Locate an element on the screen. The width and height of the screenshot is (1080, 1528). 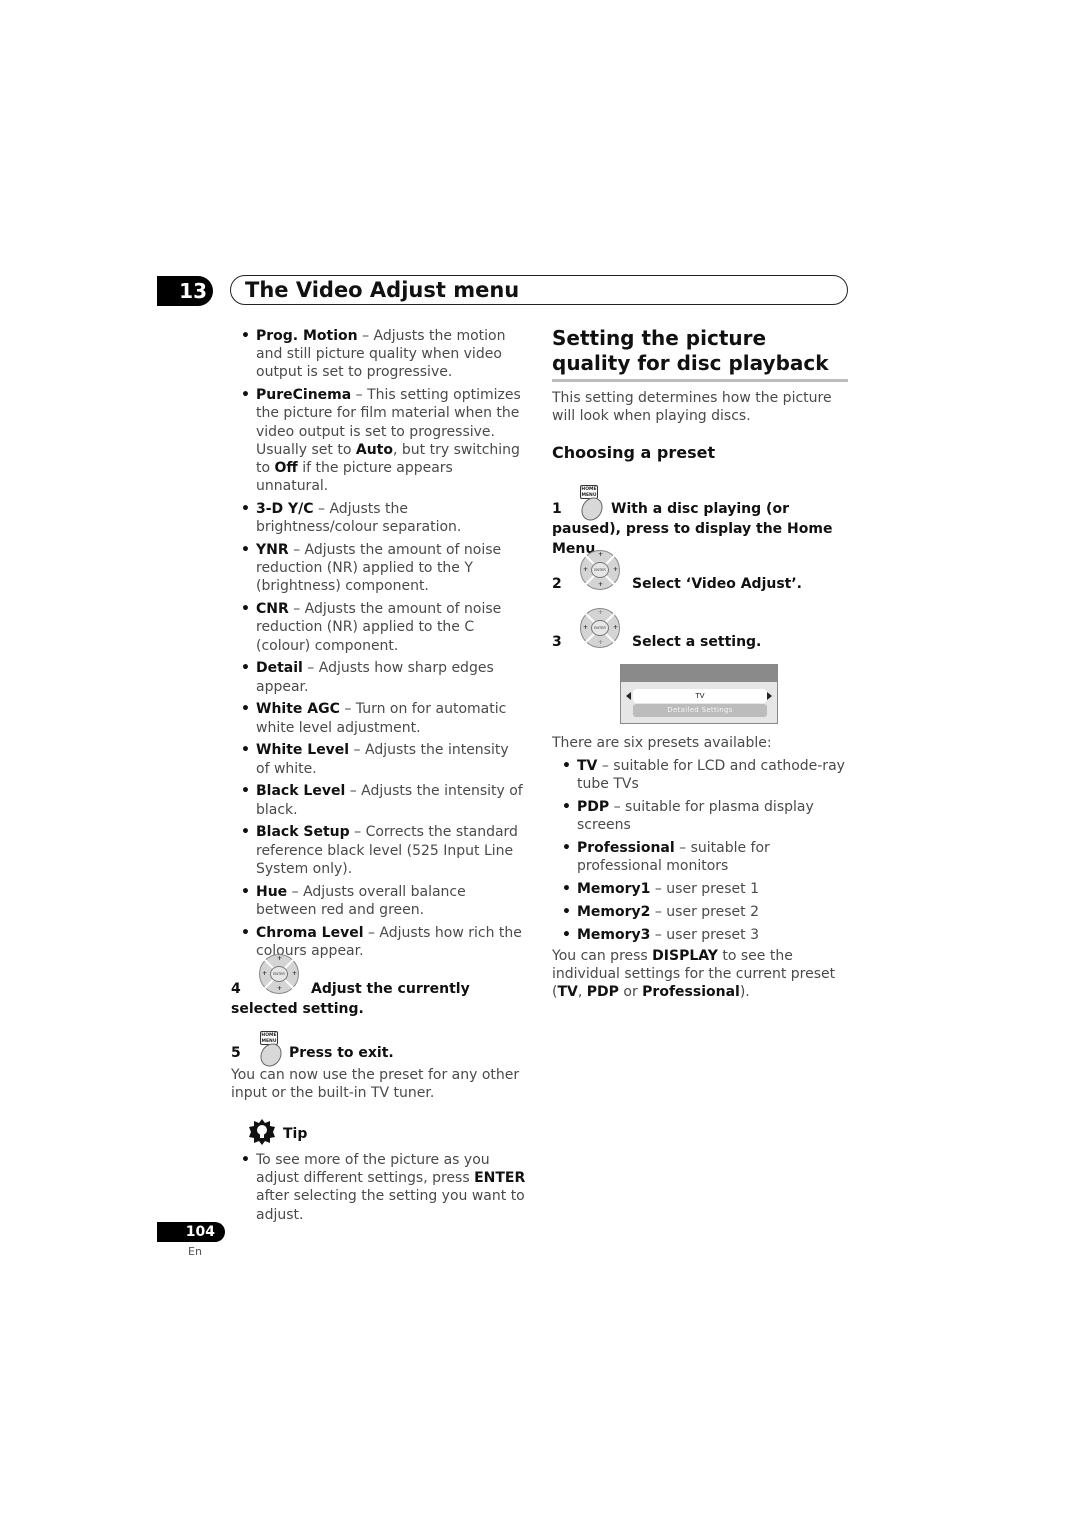
list-item: Memory1 – user preset 1 is located at coordinates (700, 889).